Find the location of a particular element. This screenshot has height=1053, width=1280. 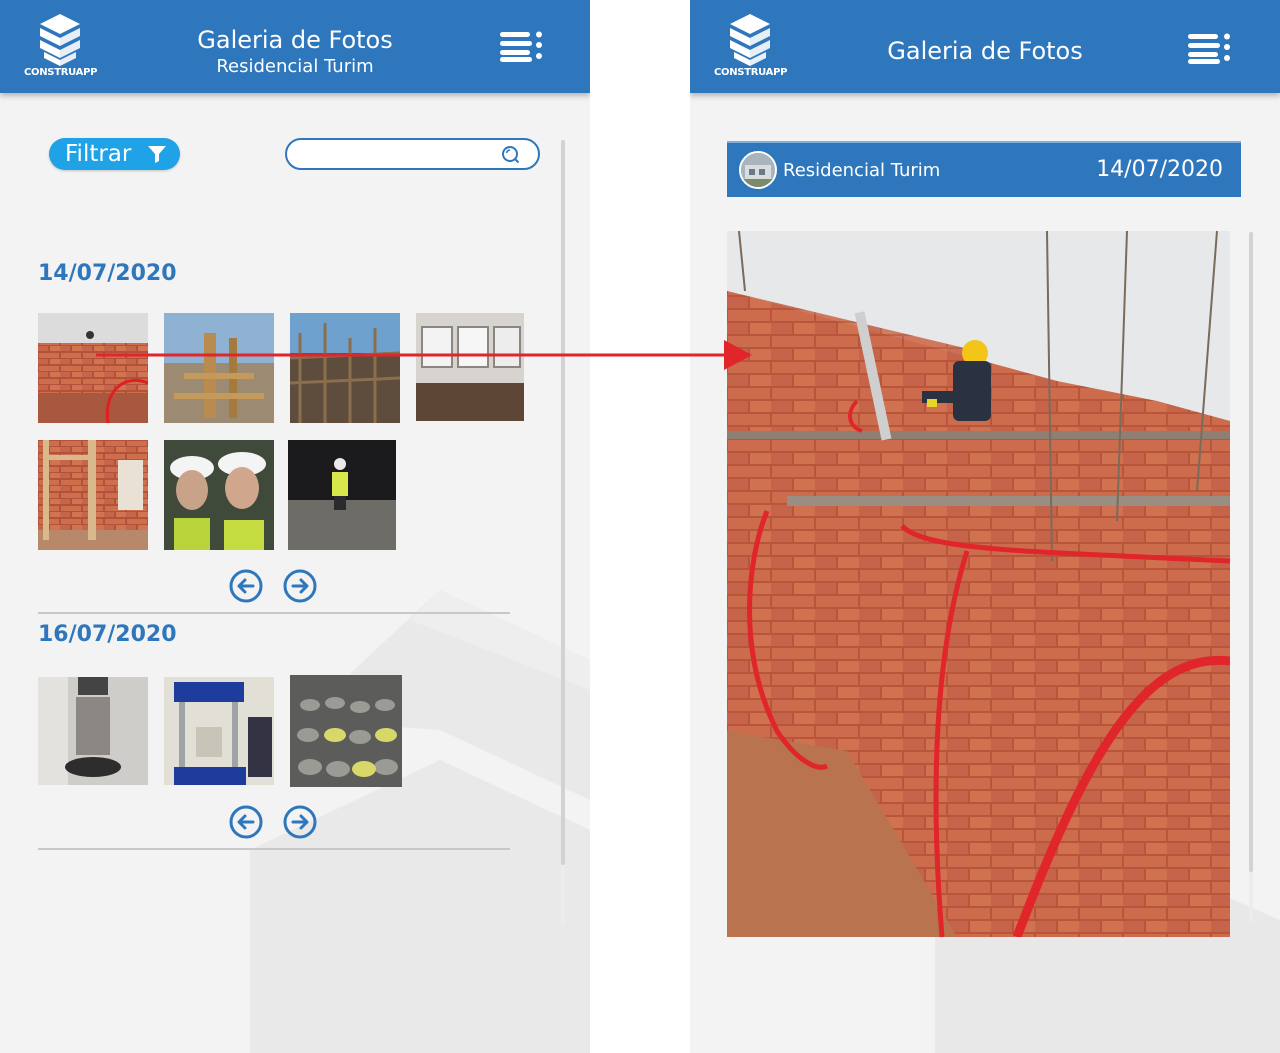

photo-brick-walls-wood-frames is located at coordinates (93, 495).